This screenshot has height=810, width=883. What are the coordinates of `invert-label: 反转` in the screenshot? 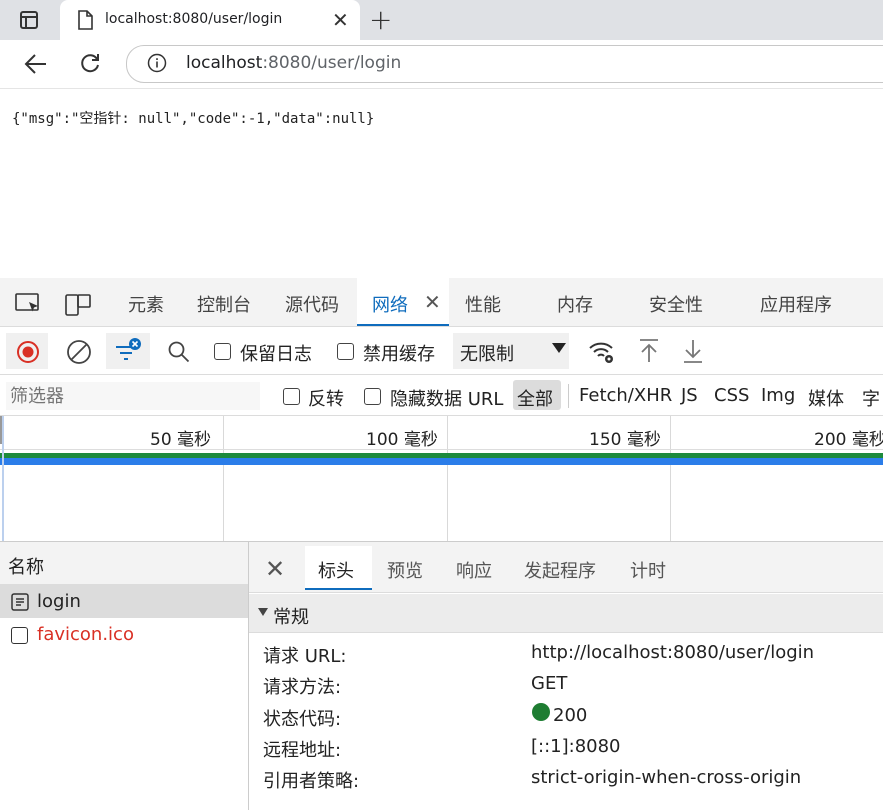 It's located at (326, 399).